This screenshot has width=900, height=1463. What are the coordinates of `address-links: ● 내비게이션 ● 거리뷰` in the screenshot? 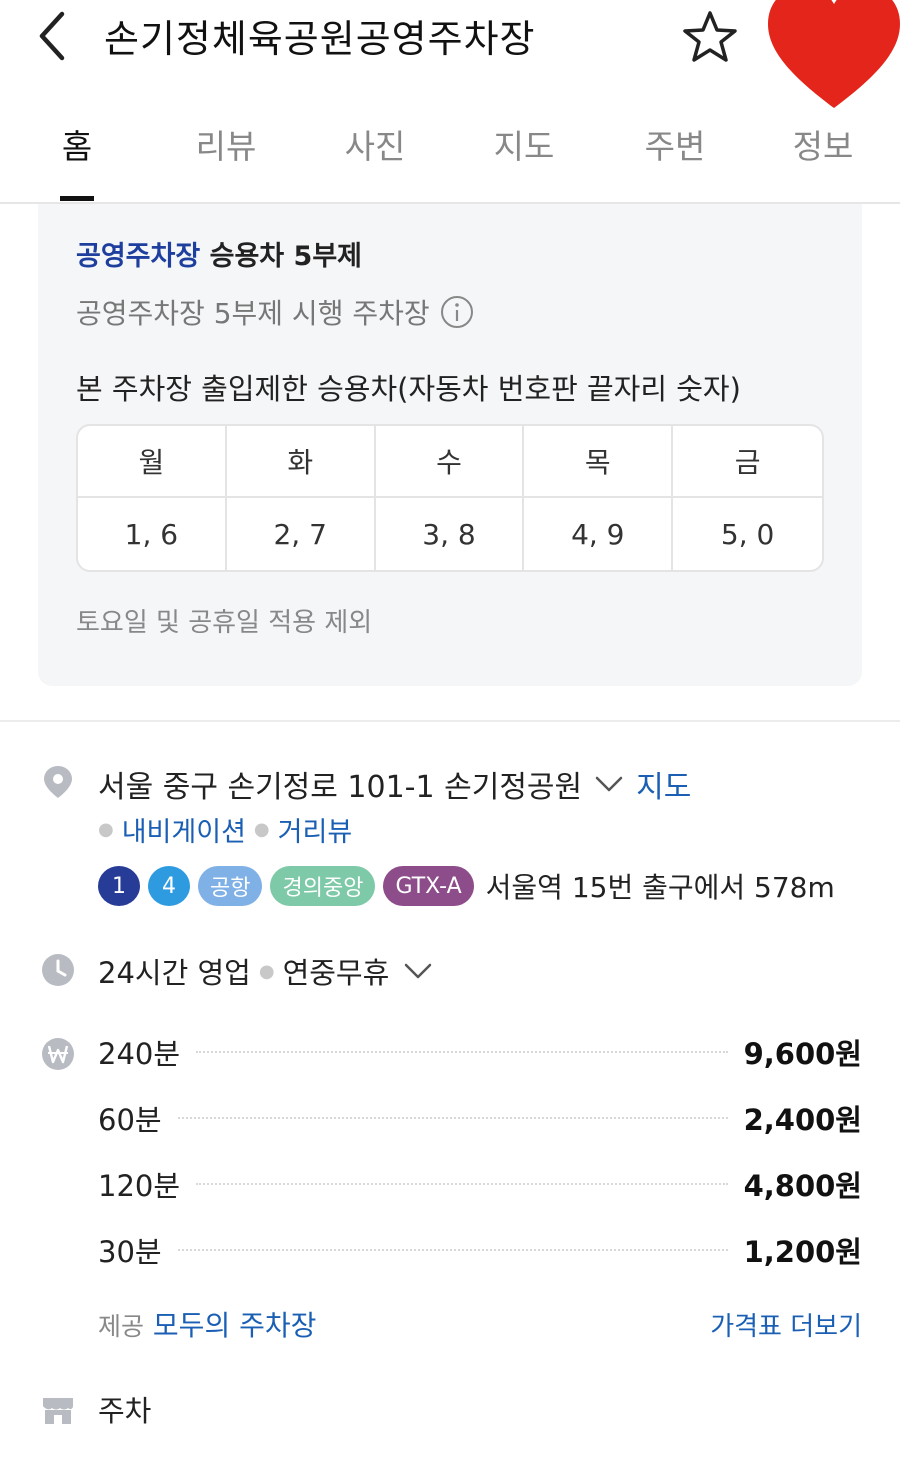 It's located at (225, 829).